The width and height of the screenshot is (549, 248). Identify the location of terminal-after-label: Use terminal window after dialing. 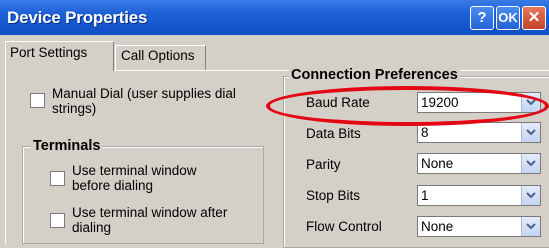
(149, 220).